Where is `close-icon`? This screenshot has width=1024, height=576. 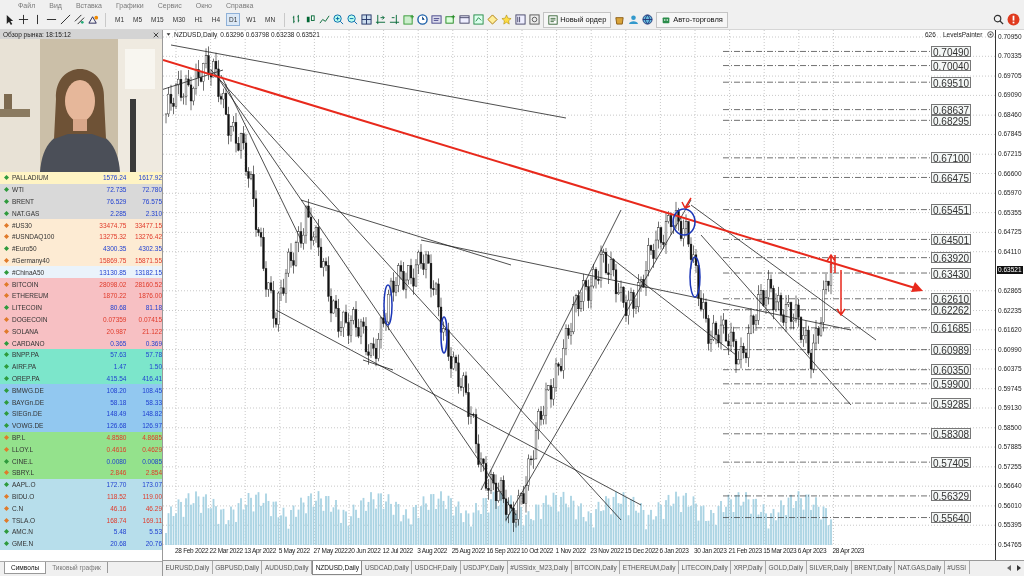 close-icon is located at coordinates (156, 34).